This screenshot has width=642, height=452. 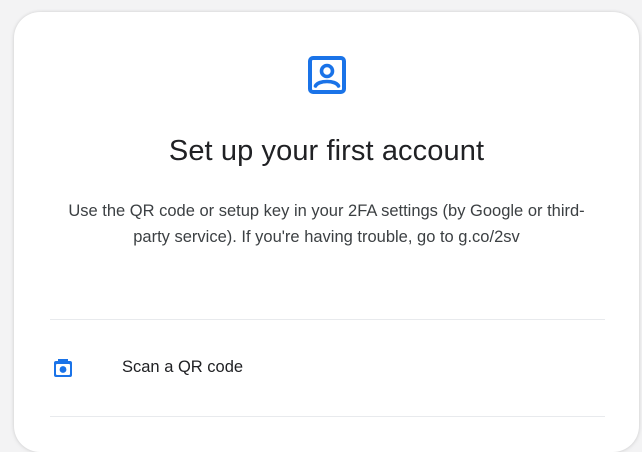 What do you see at coordinates (183, 367) in the screenshot?
I see `scan-qr-code-label: Scan a QR code` at bounding box center [183, 367].